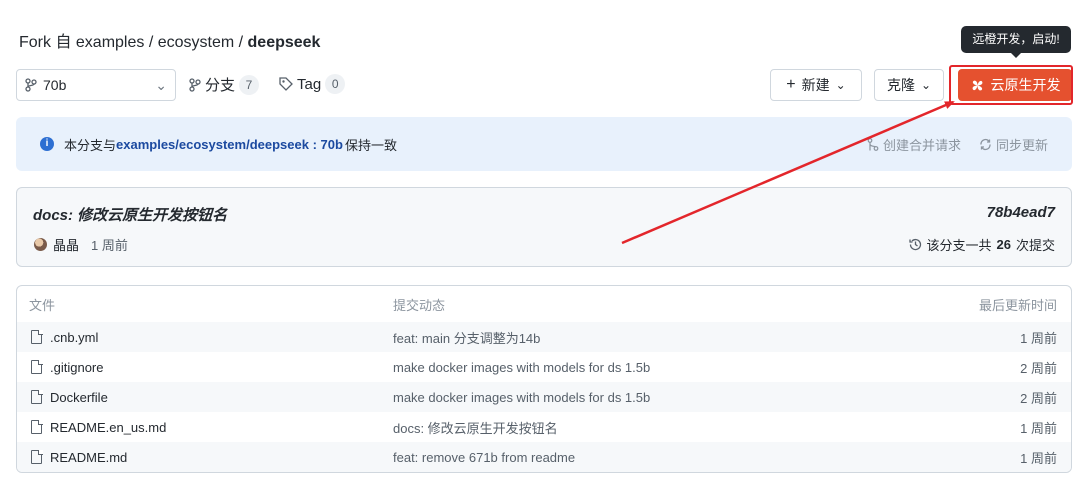 Image resolution: width=1074 pixels, height=491 pixels. Describe the element at coordinates (475, 427) in the screenshot. I see `file-commit-message: docs: 修改云原生开发按钮名` at that location.